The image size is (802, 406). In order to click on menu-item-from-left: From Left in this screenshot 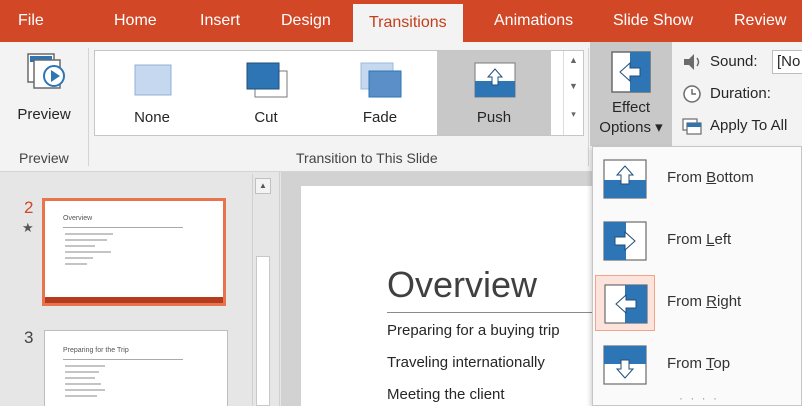, I will do `click(697, 241)`.